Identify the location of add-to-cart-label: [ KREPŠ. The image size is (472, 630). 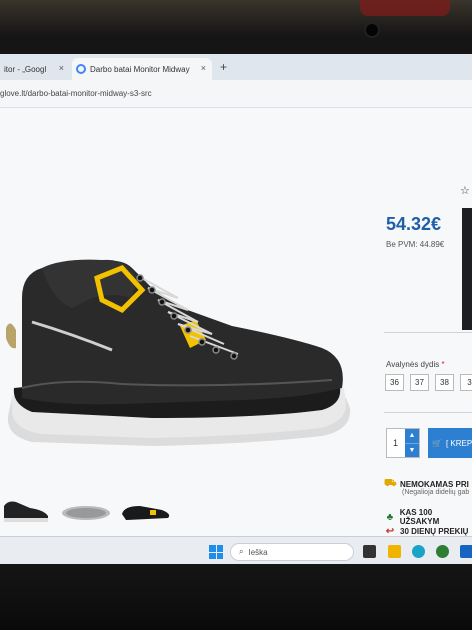
(458, 443).